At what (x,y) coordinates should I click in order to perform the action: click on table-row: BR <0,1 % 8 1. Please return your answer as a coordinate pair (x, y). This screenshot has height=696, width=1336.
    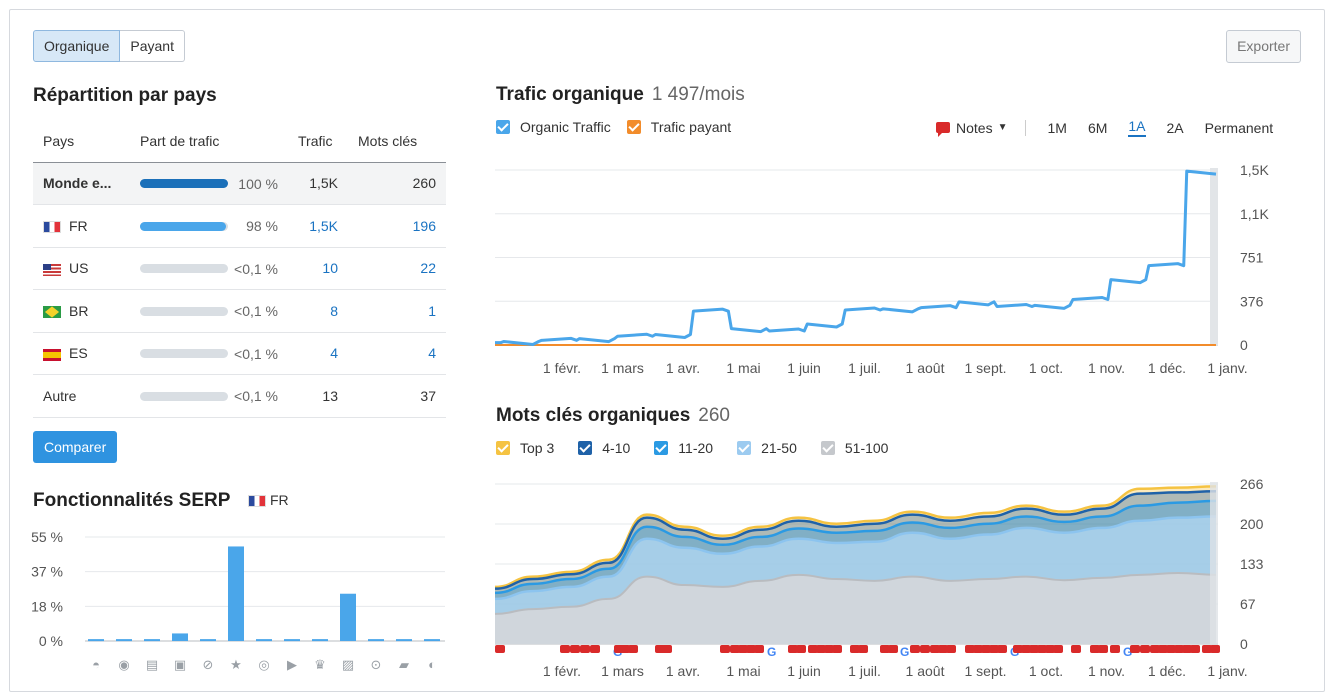
    Looking at the image, I should click on (239, 311).